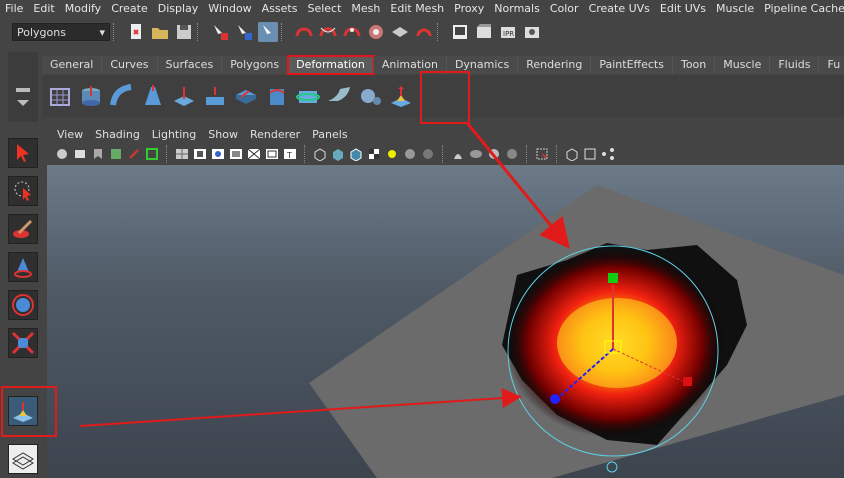 The image size is (844, 478). What do you see at coordinates (518, 186) in the screenshot?
I see `arrow-to-deformer` at bounding box center [518, 186].